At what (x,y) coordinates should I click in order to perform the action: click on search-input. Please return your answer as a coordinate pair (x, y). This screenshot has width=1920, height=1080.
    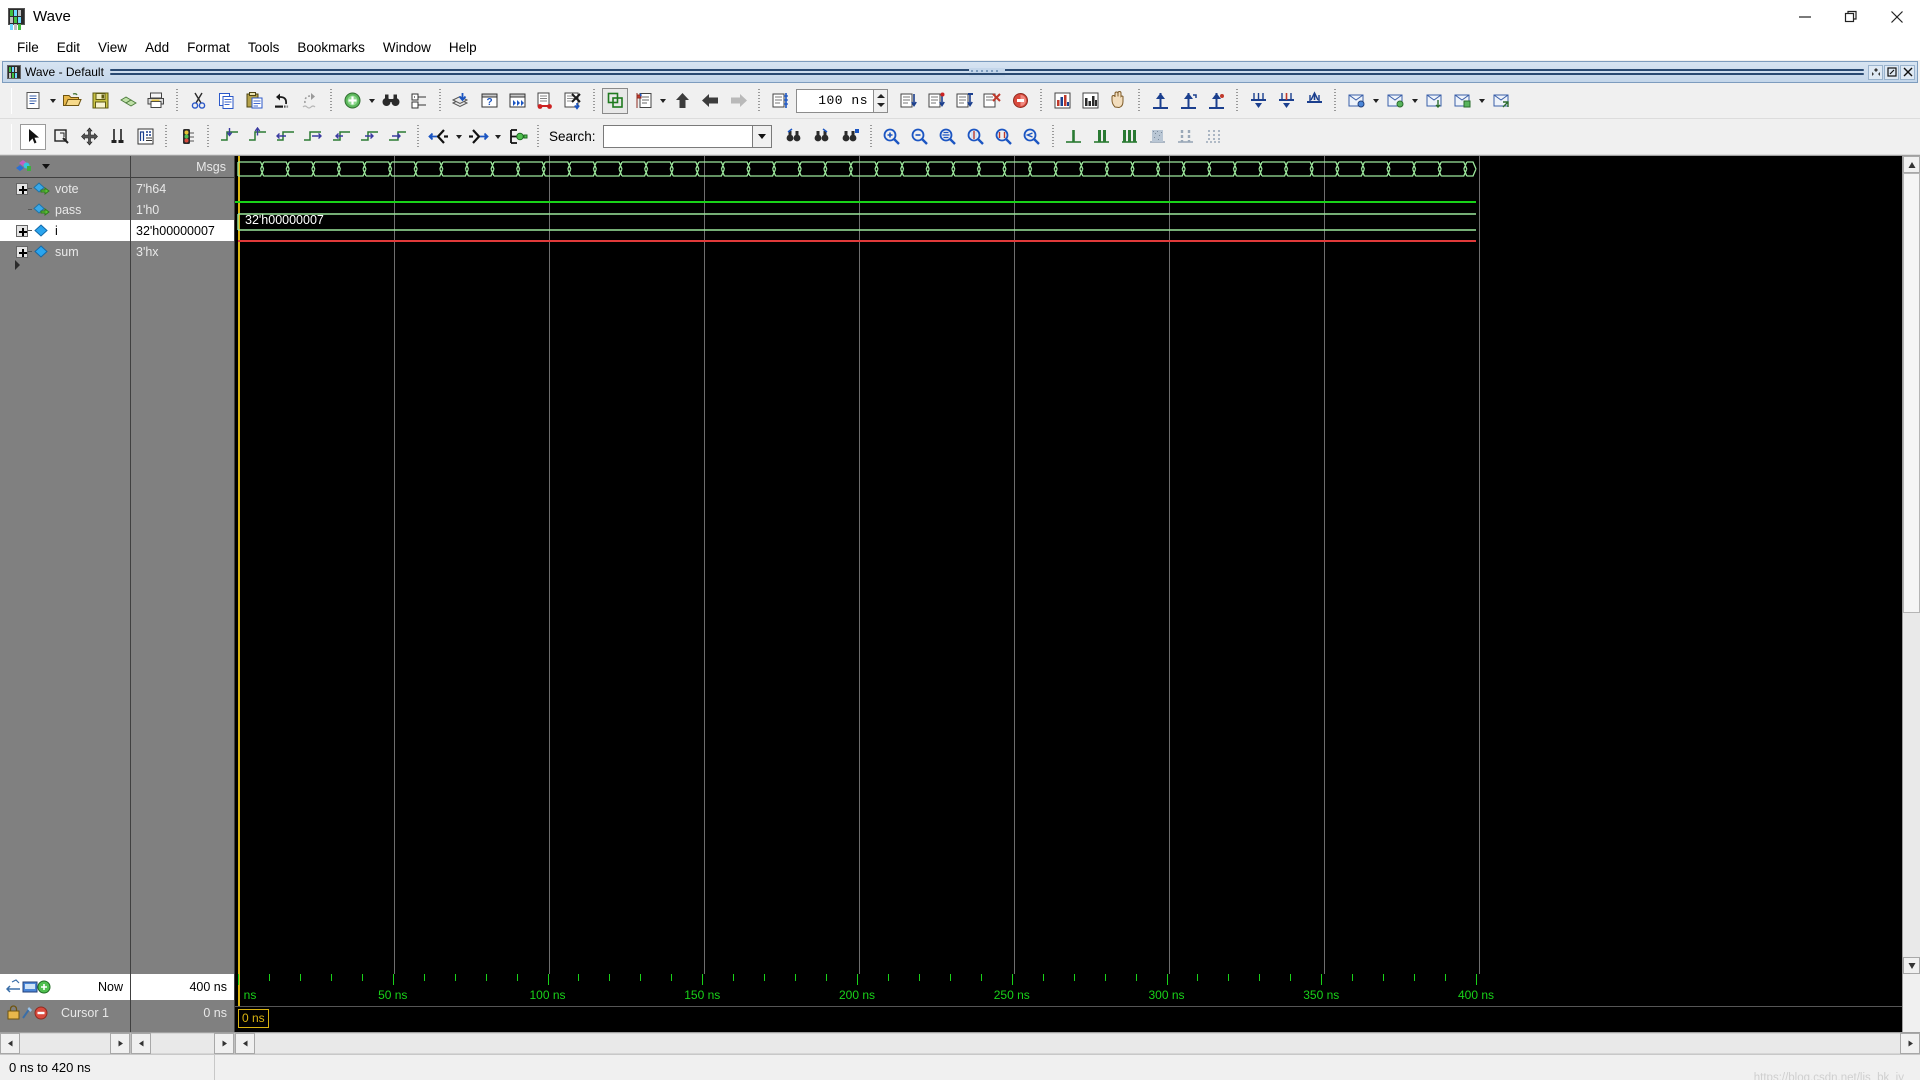
    Looking at the image, I should click on (677, 136).